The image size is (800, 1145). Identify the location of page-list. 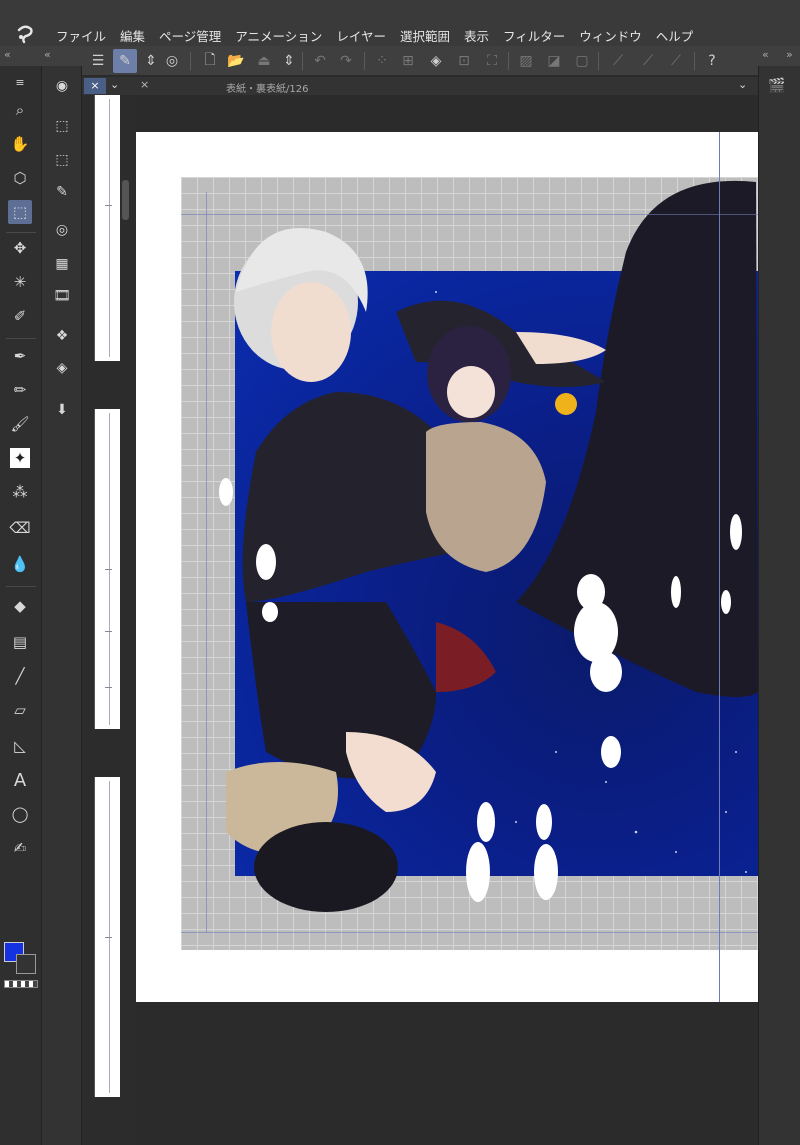
(109, 620).